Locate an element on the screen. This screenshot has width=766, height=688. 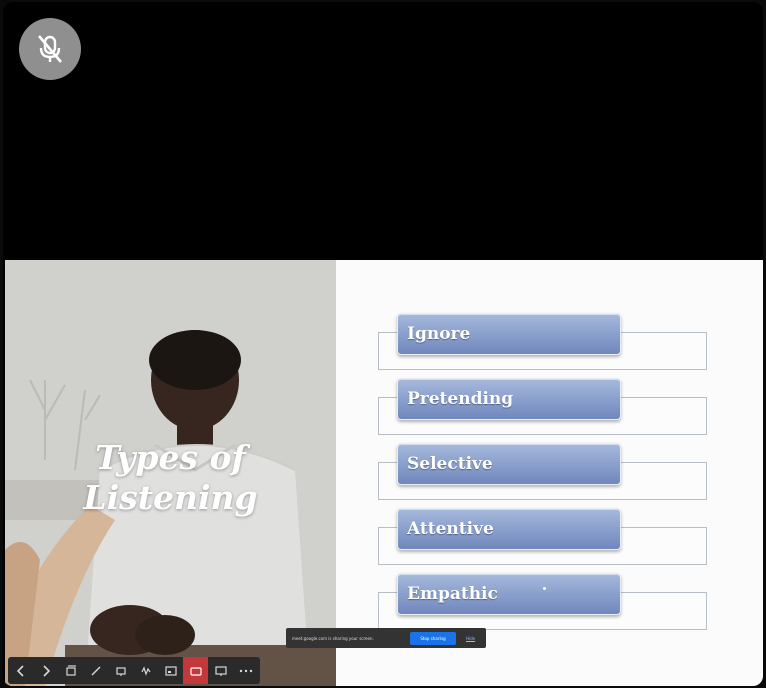
type-label: Ignore is located at coordinates (439, 334).